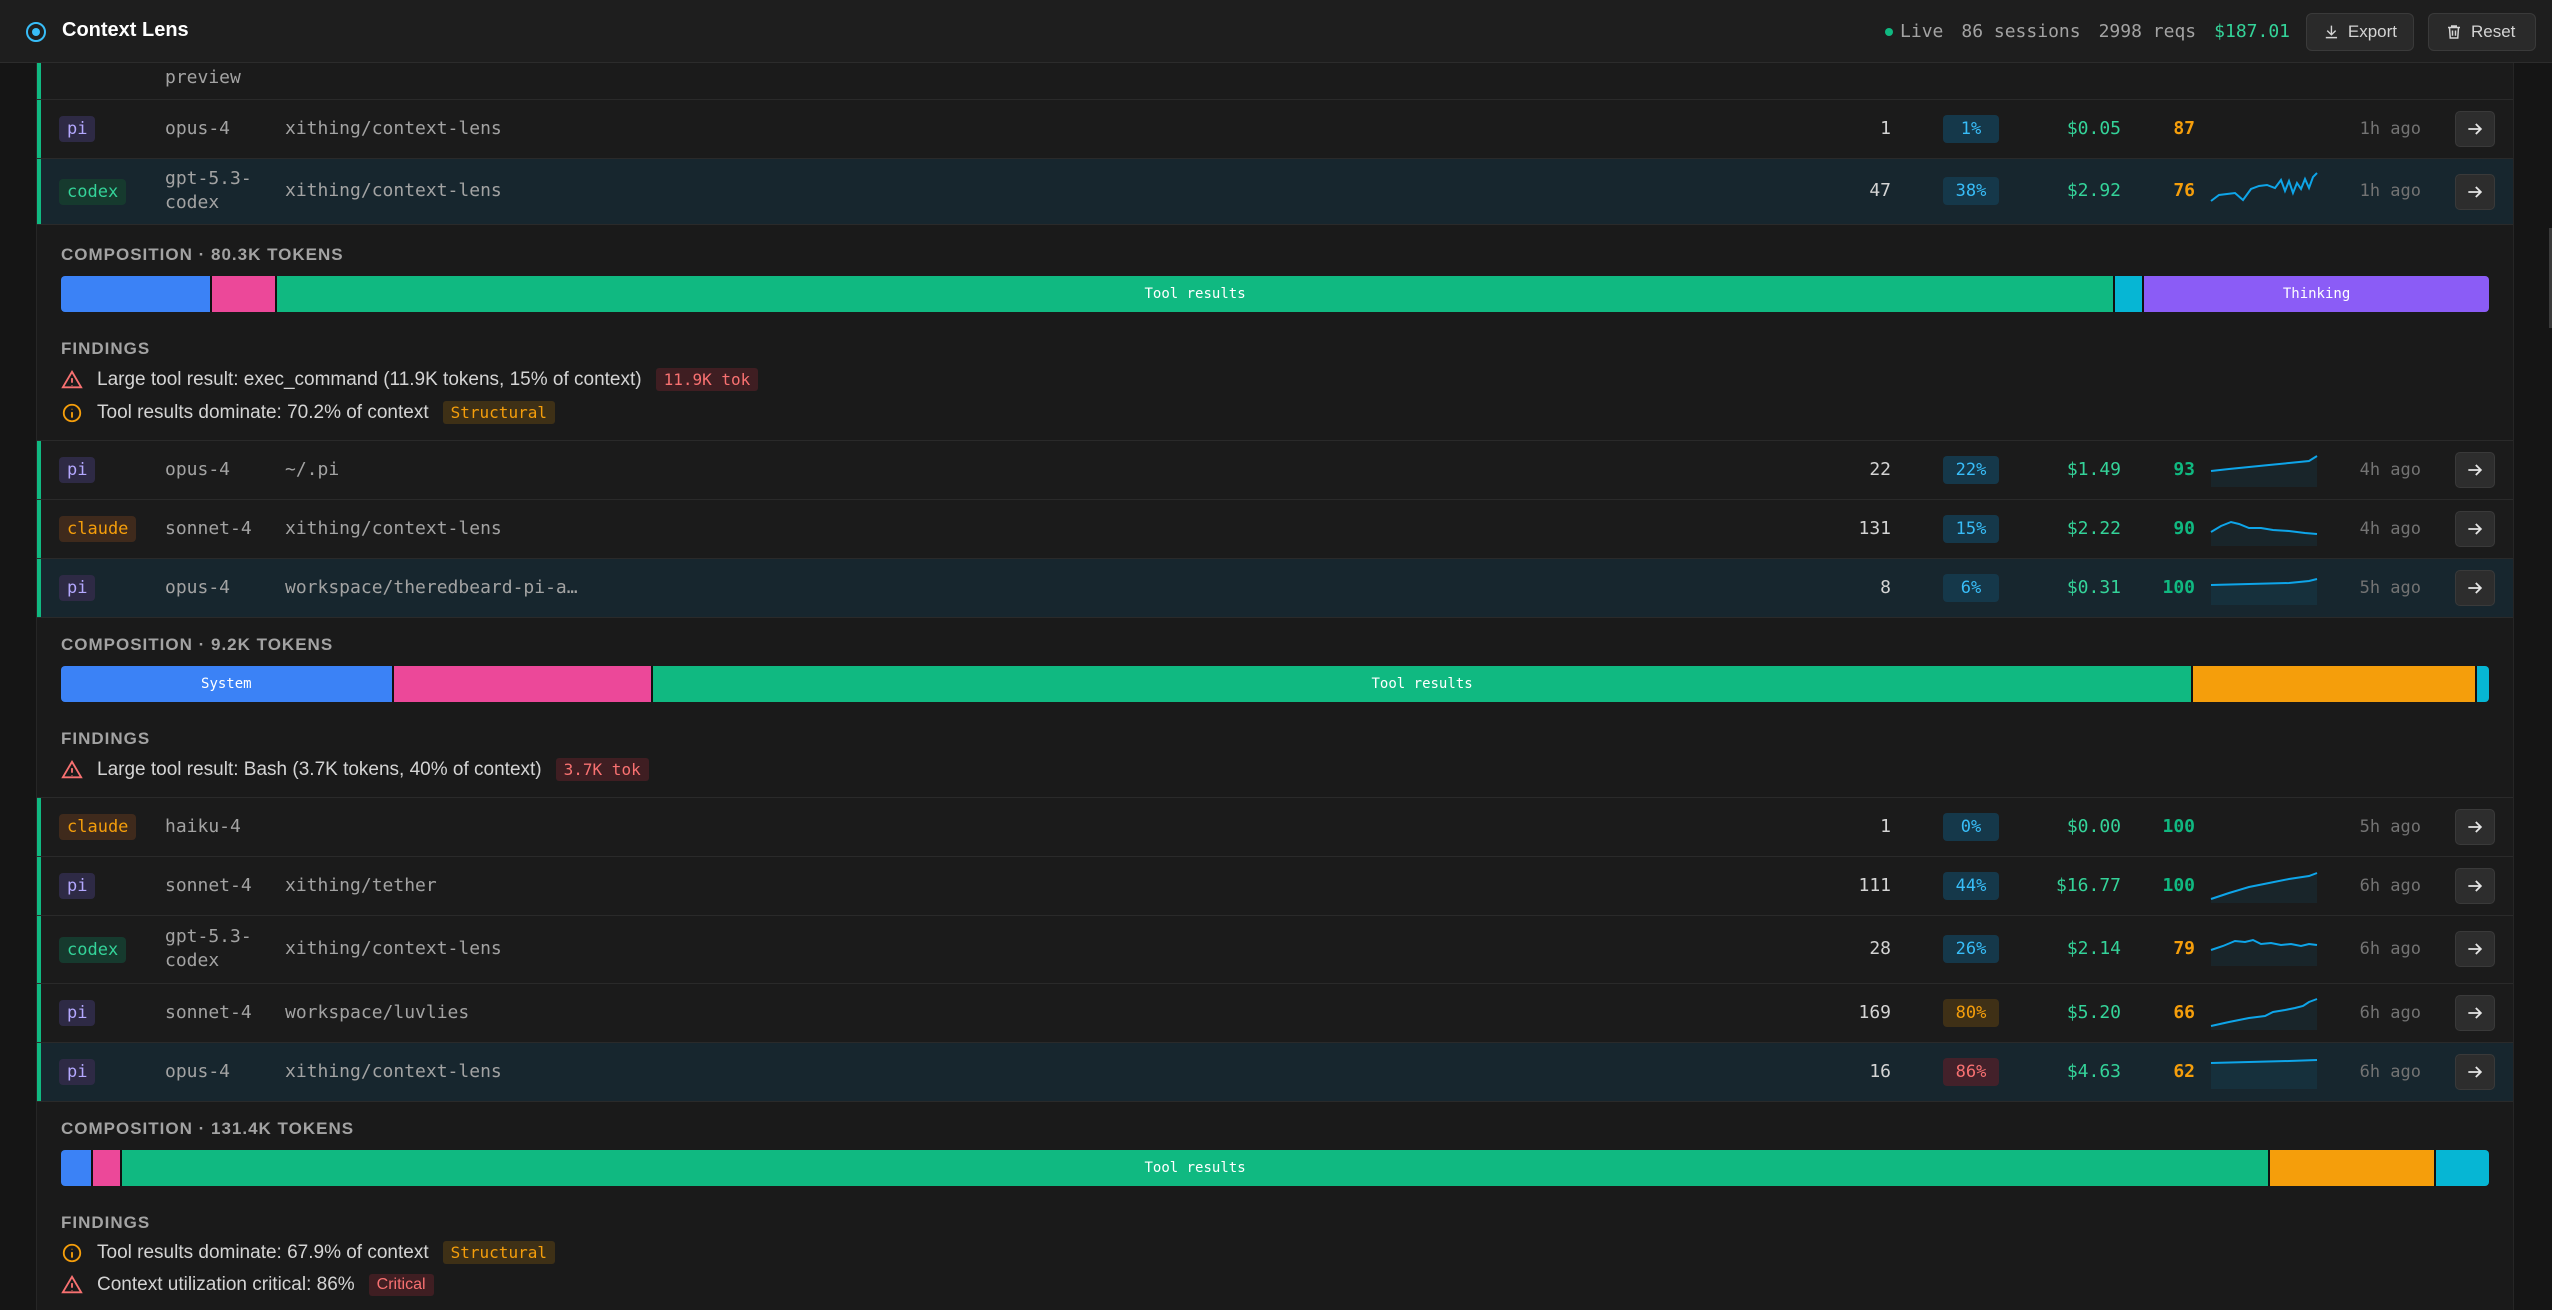  I want to click on finding-text: Context utilization critical: 86%, so click(226, 1284).